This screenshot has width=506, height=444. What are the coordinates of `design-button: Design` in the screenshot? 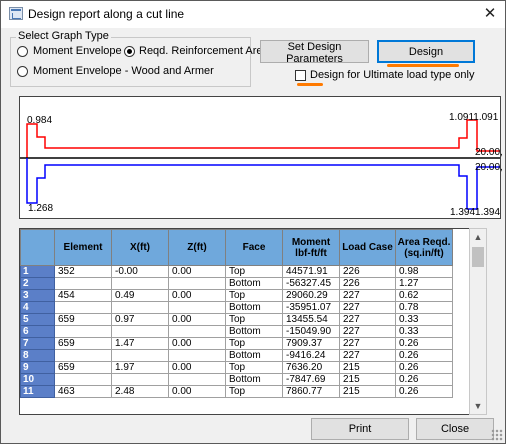 It's located at (426, 51).